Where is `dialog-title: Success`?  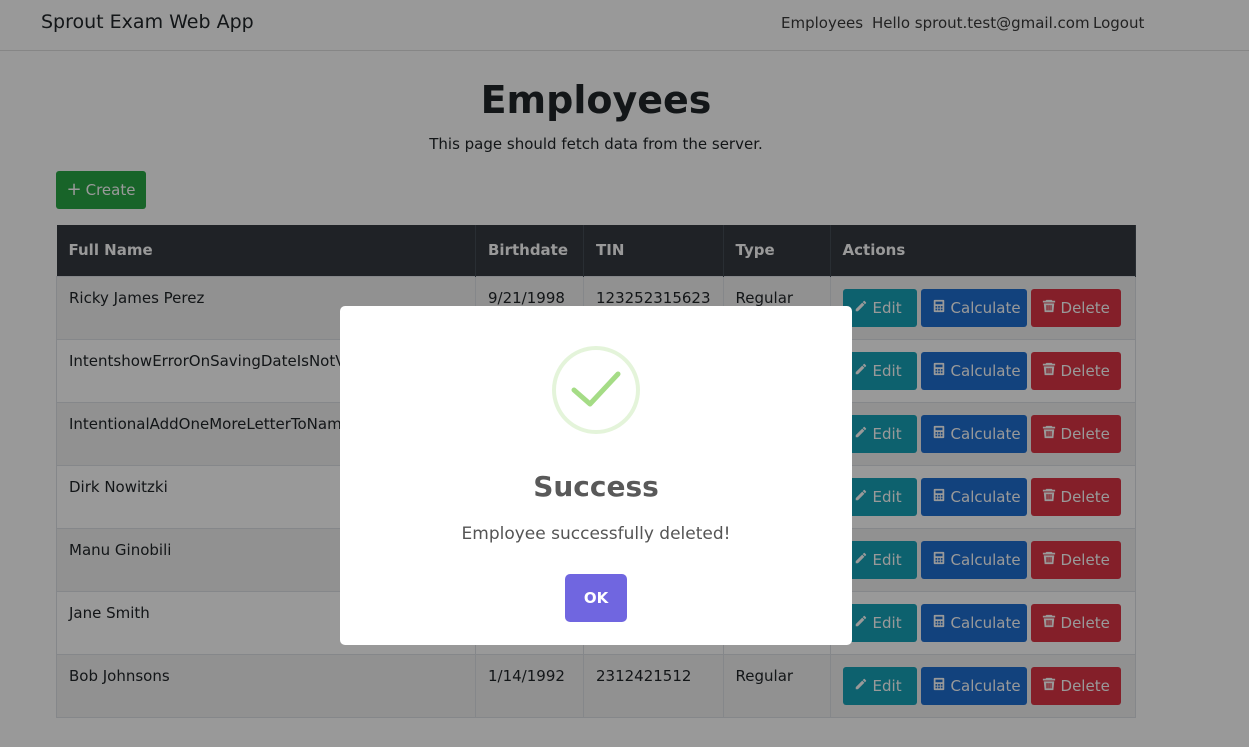
dialog-title: Success is located at coordinates (596, 486).